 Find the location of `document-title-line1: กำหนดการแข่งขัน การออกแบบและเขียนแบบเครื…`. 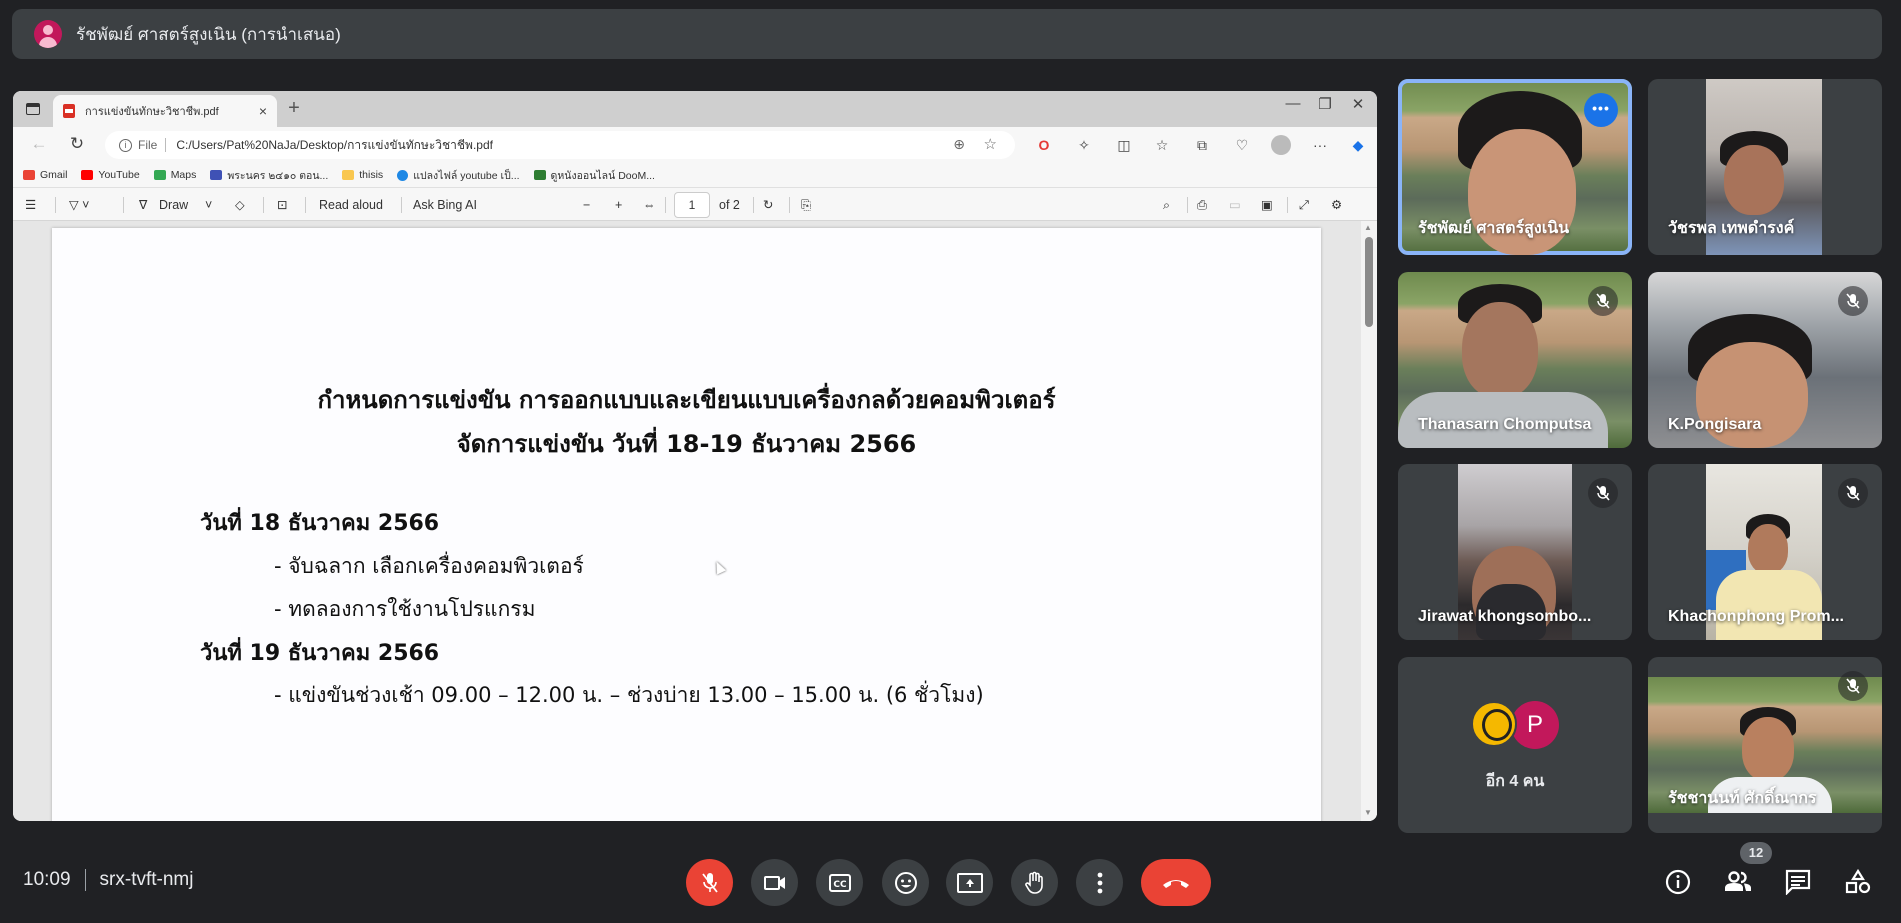

document-title-line1: กำหนดการแข่งขัน การออกแบบและเขียนแบบเครื… is located at coordinates (686, 400).